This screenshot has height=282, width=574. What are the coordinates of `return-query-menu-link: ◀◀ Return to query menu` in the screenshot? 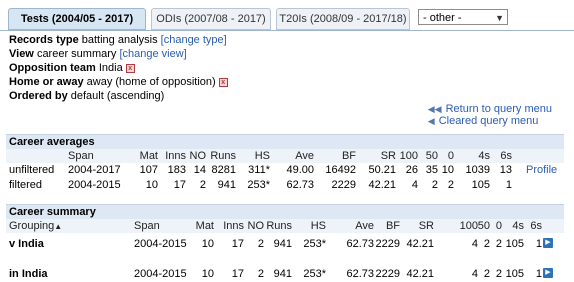 It's located at (490, 109).